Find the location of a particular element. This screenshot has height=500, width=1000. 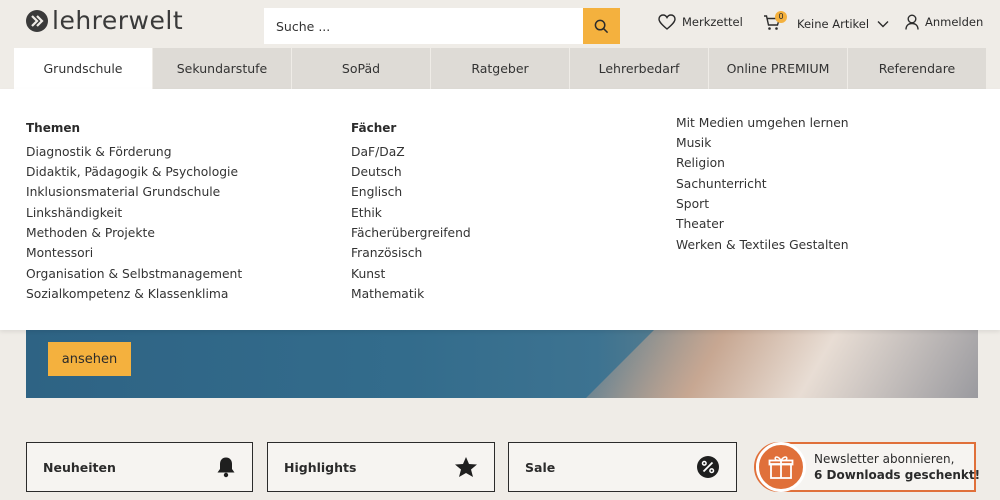

menu-link: Mit Medien umgehen lernen is located at coordinates (762, 123).